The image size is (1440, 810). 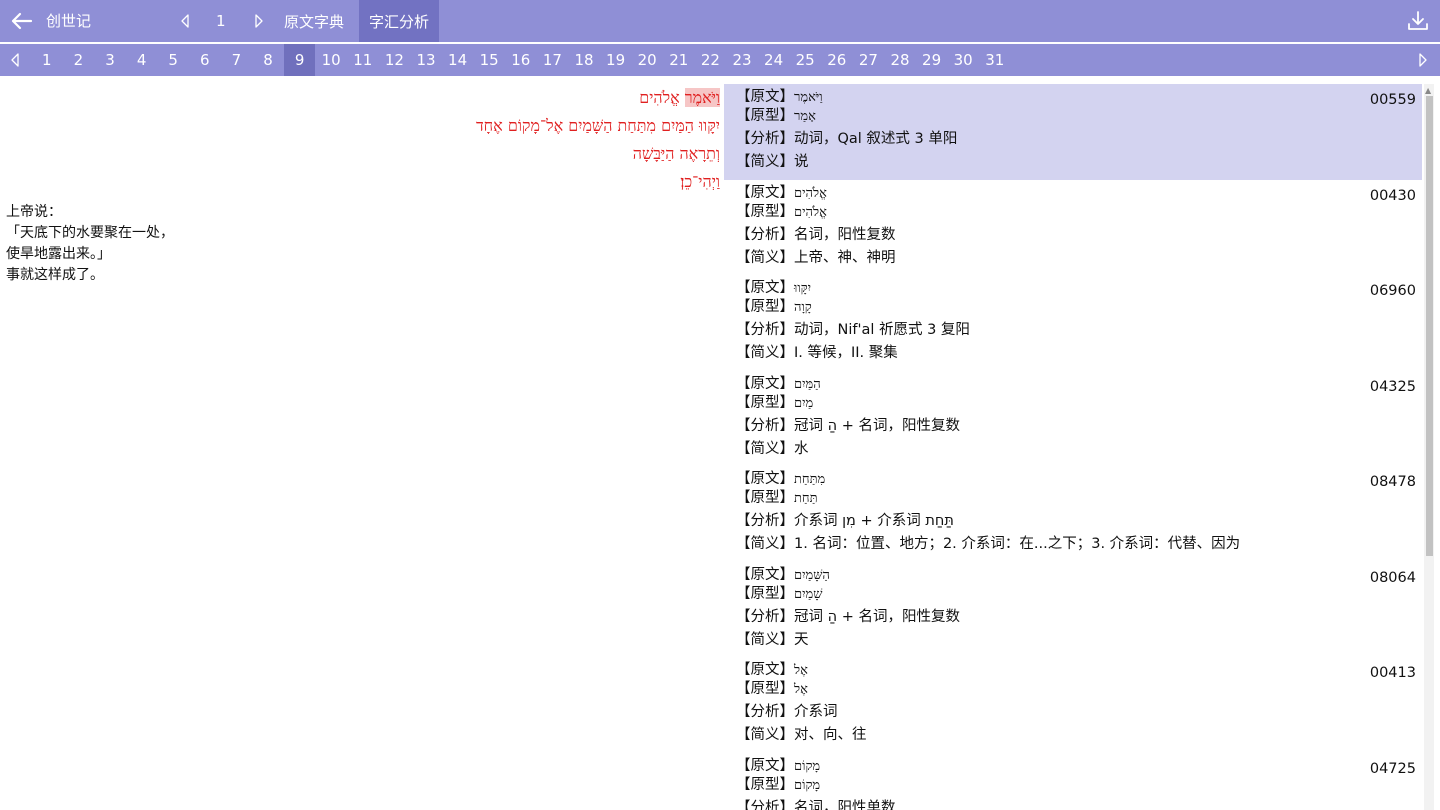 What do you see at coordinates (598, 98) in the screenshot?
I see `hebrew-line: וַיֹּאמֶר אֱלֹהִים` at bounding box center [598, 98].